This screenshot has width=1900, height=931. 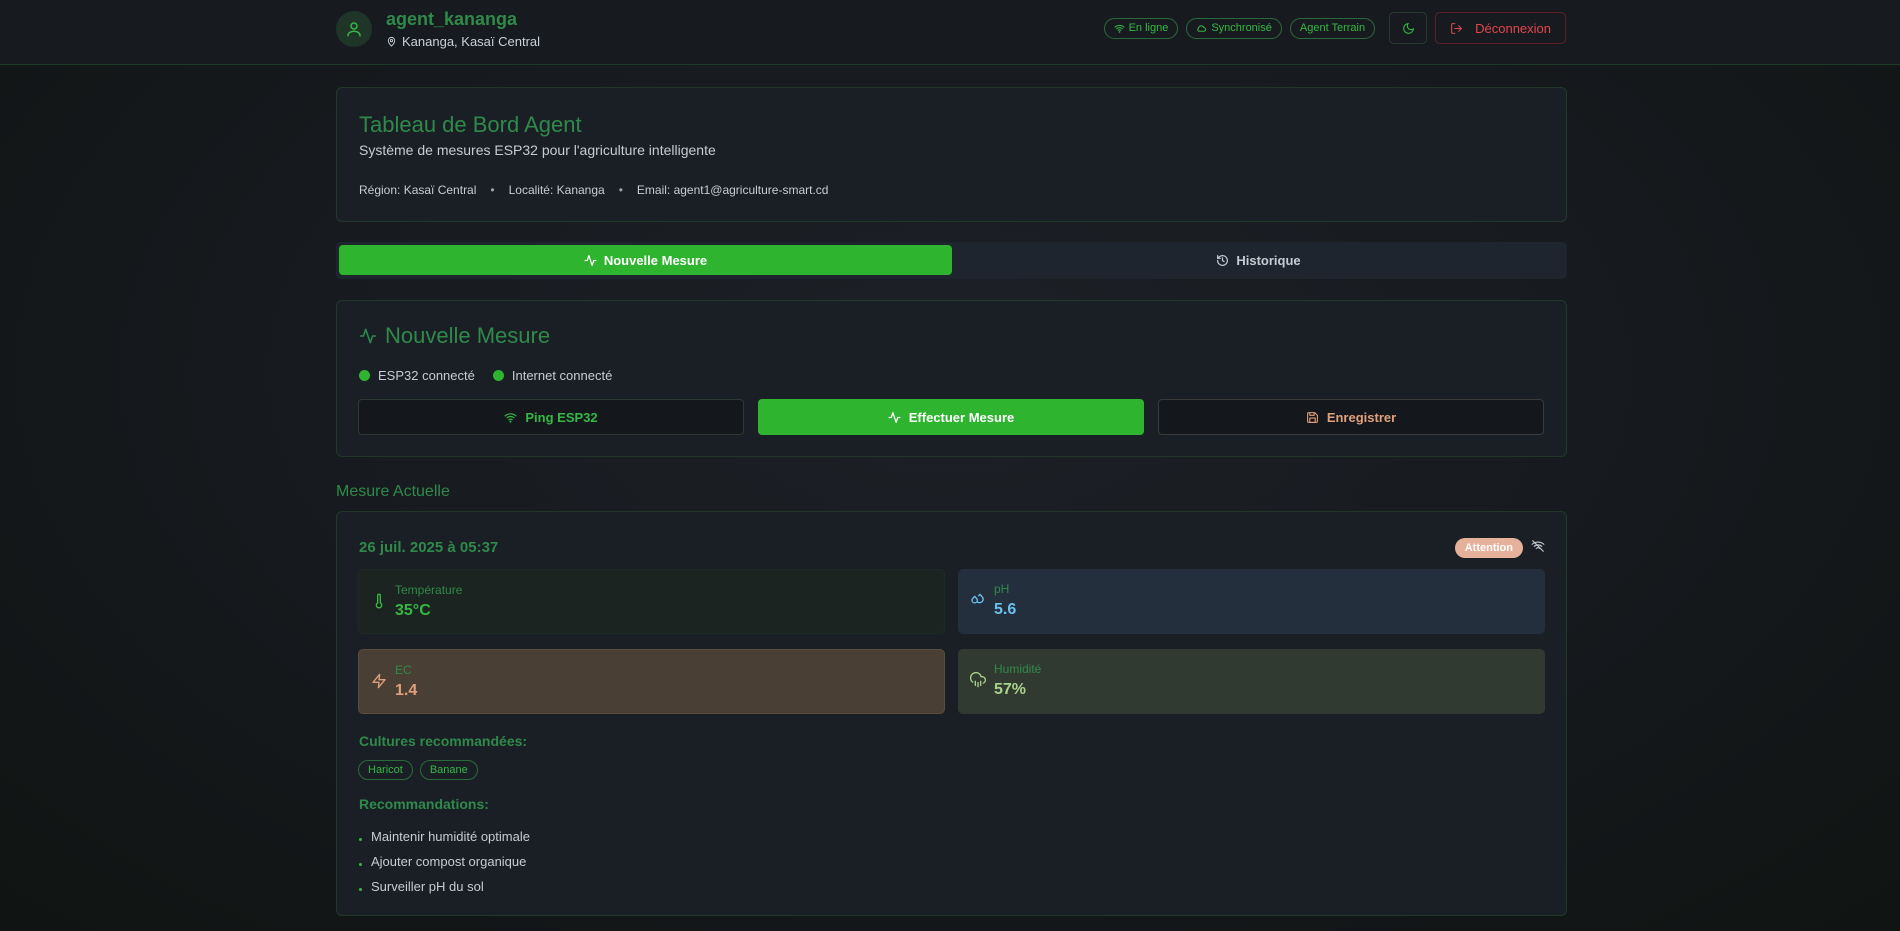 I want to click on logout-button: Déconnexion, so click(x=1500, y=28).